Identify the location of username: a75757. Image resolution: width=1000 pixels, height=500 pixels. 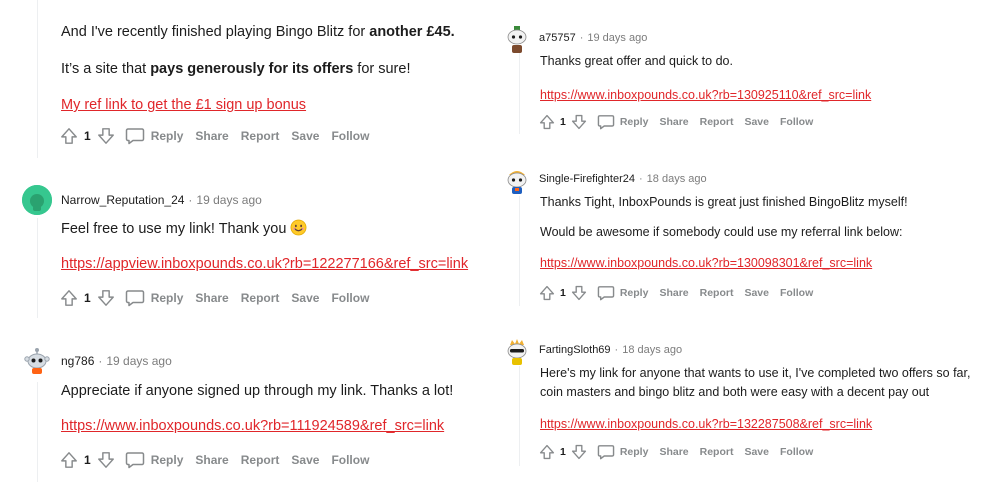
(557, 38).